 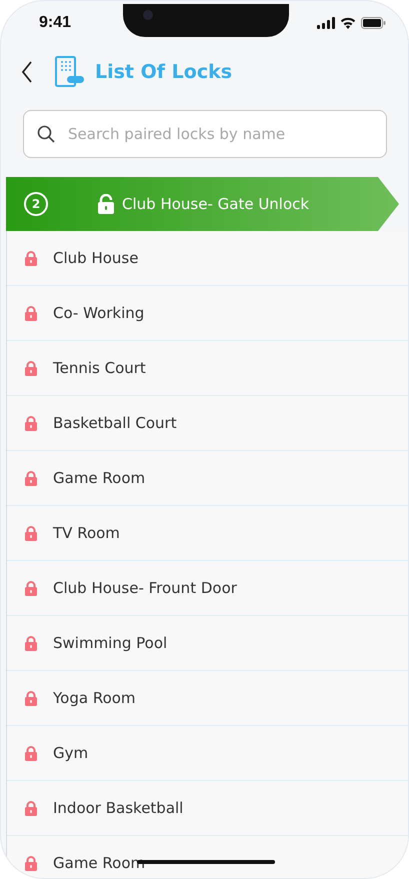 What do you see at coordinates (27, 72) in the screenshot?
I see `back-icon` at bounding box center [27, 72].